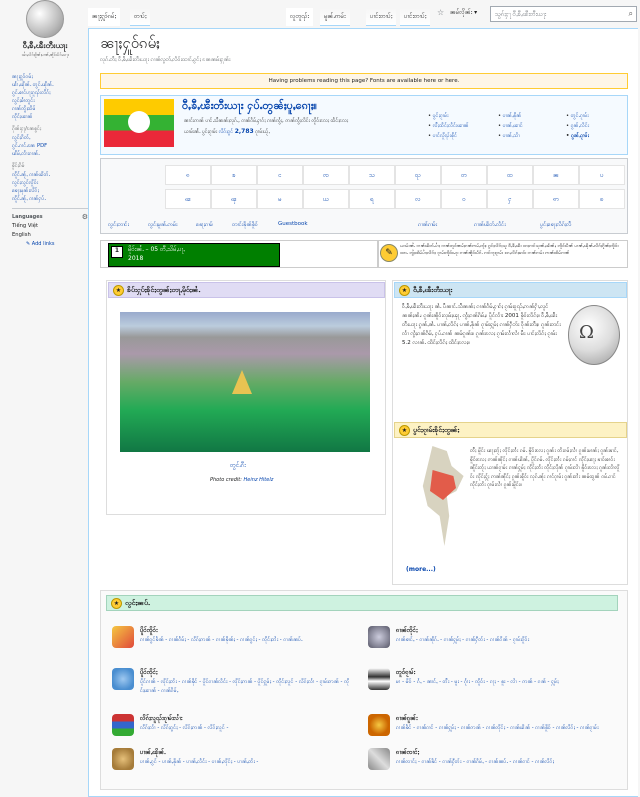 The height and width of the screenshot is (797, 640). I want to click on wikipedia-globe-icon: Ω, so click(594, 335).